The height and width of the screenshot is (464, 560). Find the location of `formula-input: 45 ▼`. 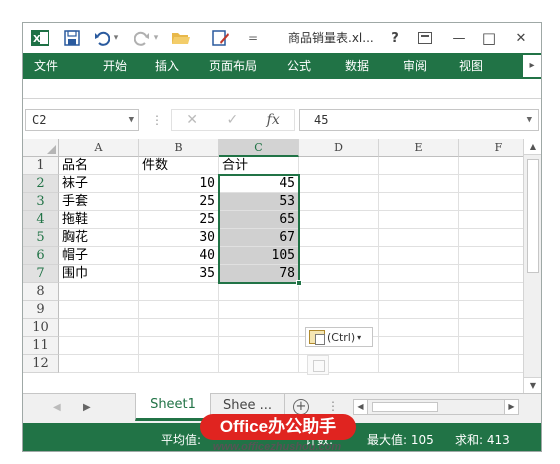

formula-input: 45 ▼ is located at coordinates (419, 120).